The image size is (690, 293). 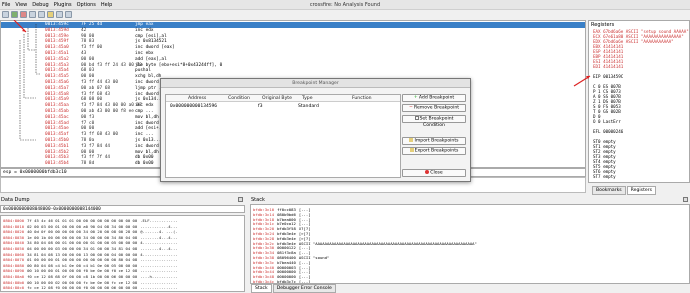 What do you see at coordinates (608, 131) in the screenshot?
I see `register-line: EFL 00000246` at bounding box center [608, 131].